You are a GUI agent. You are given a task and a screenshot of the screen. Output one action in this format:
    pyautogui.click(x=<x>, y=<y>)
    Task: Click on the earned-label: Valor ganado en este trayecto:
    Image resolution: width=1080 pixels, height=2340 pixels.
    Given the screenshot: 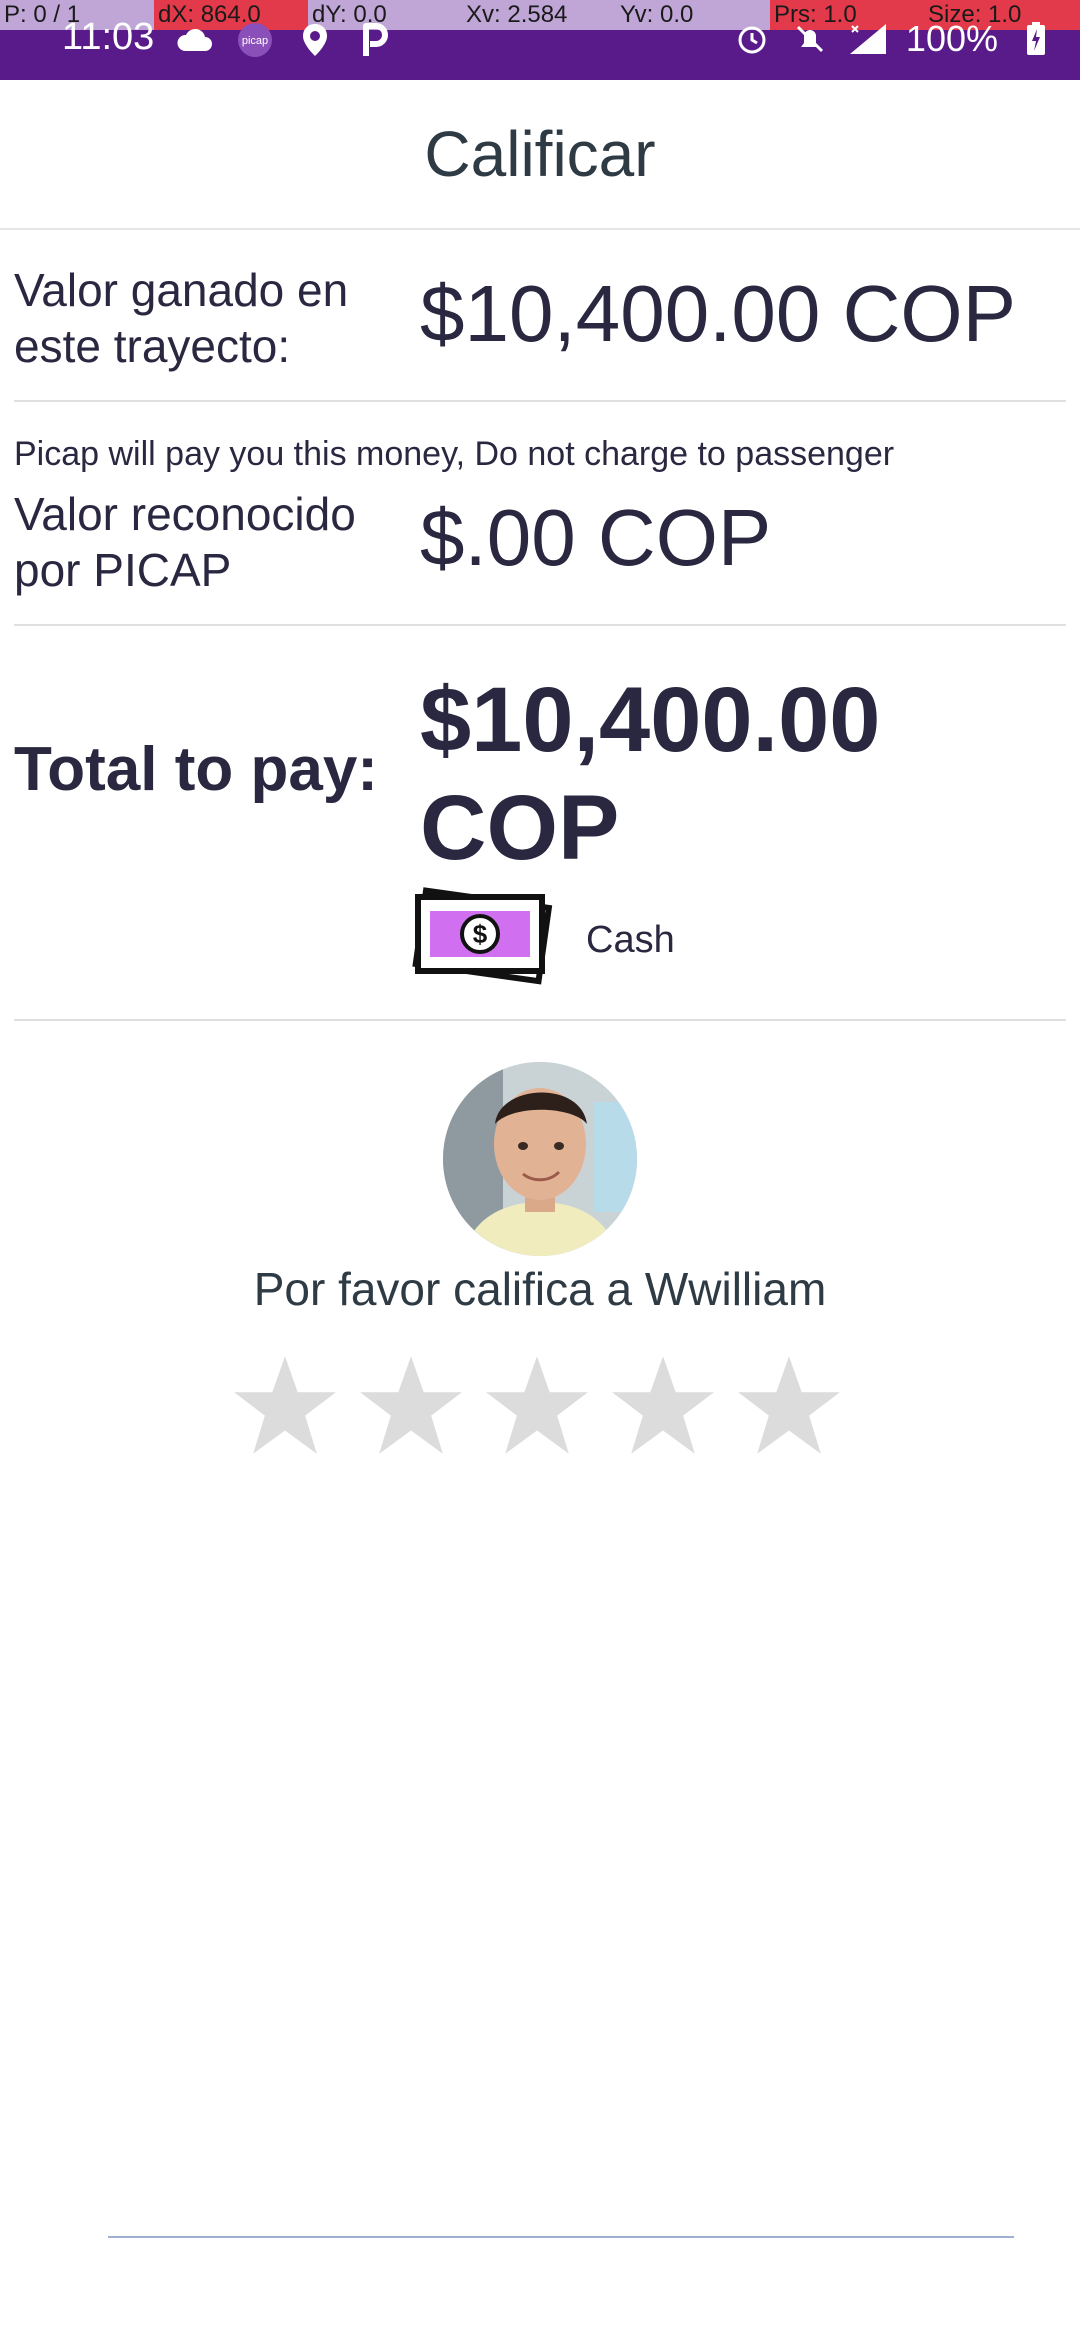 What is the action you would take?
    pyautogui.click(x=181, y=318)
    